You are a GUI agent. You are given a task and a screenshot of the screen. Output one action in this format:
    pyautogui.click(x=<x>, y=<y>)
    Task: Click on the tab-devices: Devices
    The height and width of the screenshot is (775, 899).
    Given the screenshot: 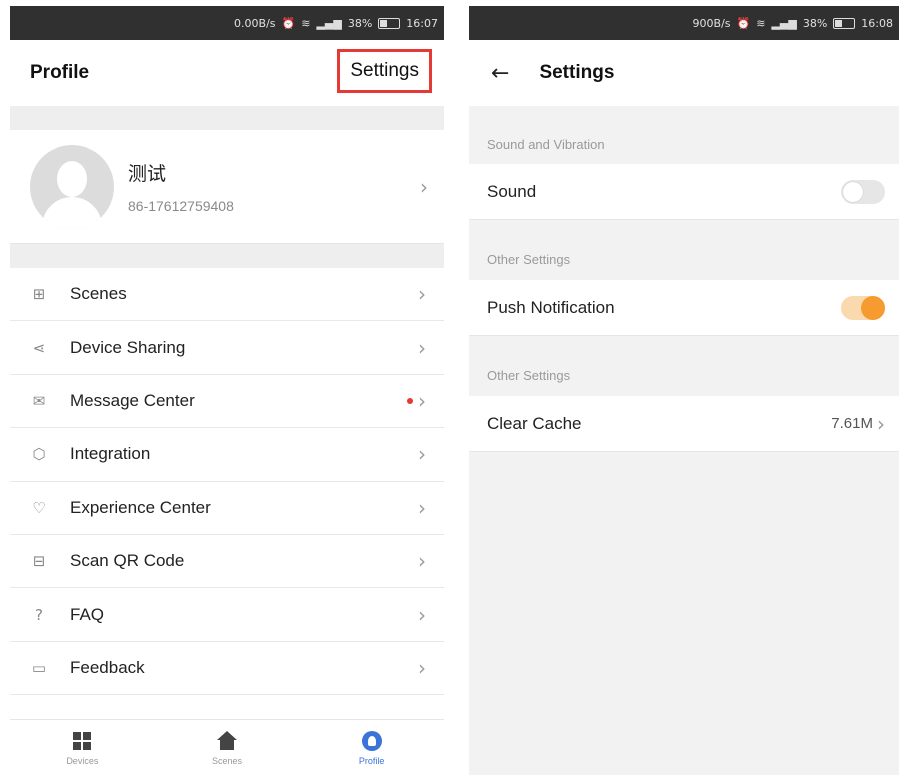 What is the action you would take?
    pyautogui.click(x=82, y=748)
    